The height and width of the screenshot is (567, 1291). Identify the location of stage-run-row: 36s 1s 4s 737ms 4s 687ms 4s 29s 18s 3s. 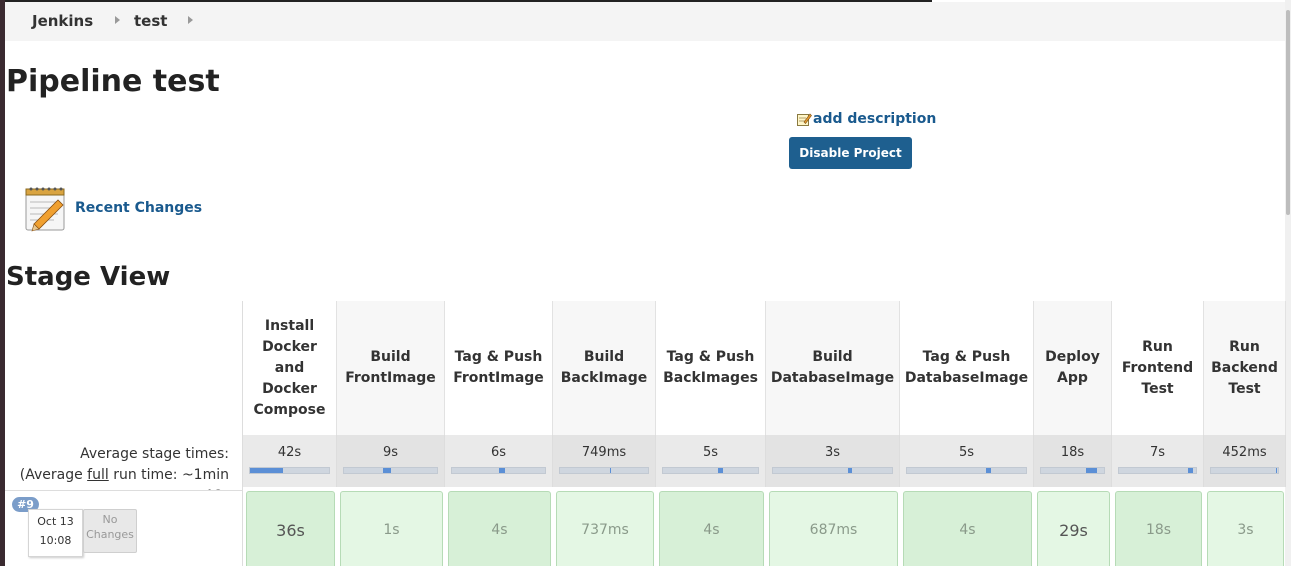
(764, 526).